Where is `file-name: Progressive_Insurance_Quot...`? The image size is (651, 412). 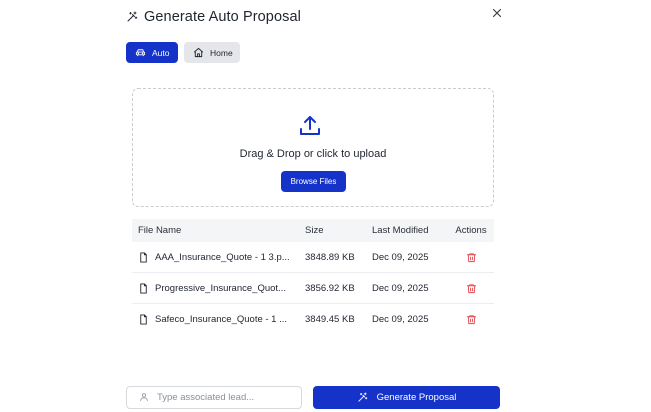
file-name: Progressive_Insurance_Quot... is located at coordinates (220, 288).